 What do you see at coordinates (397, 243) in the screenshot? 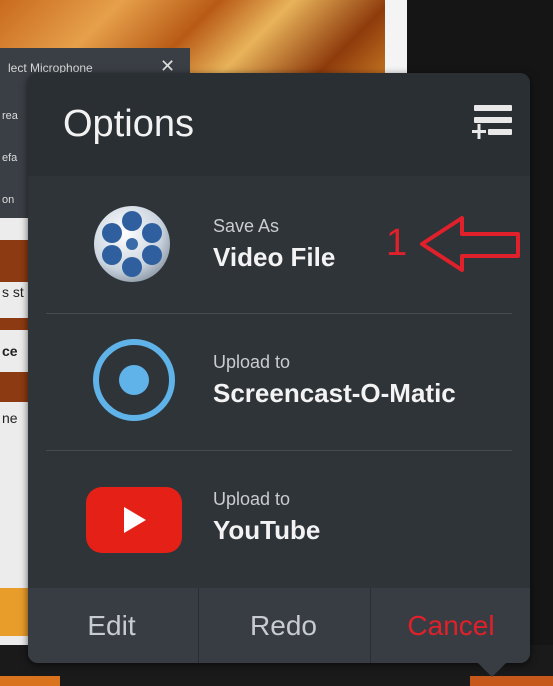
I see `annotation-number: 1` at bounding box center [397, 243].